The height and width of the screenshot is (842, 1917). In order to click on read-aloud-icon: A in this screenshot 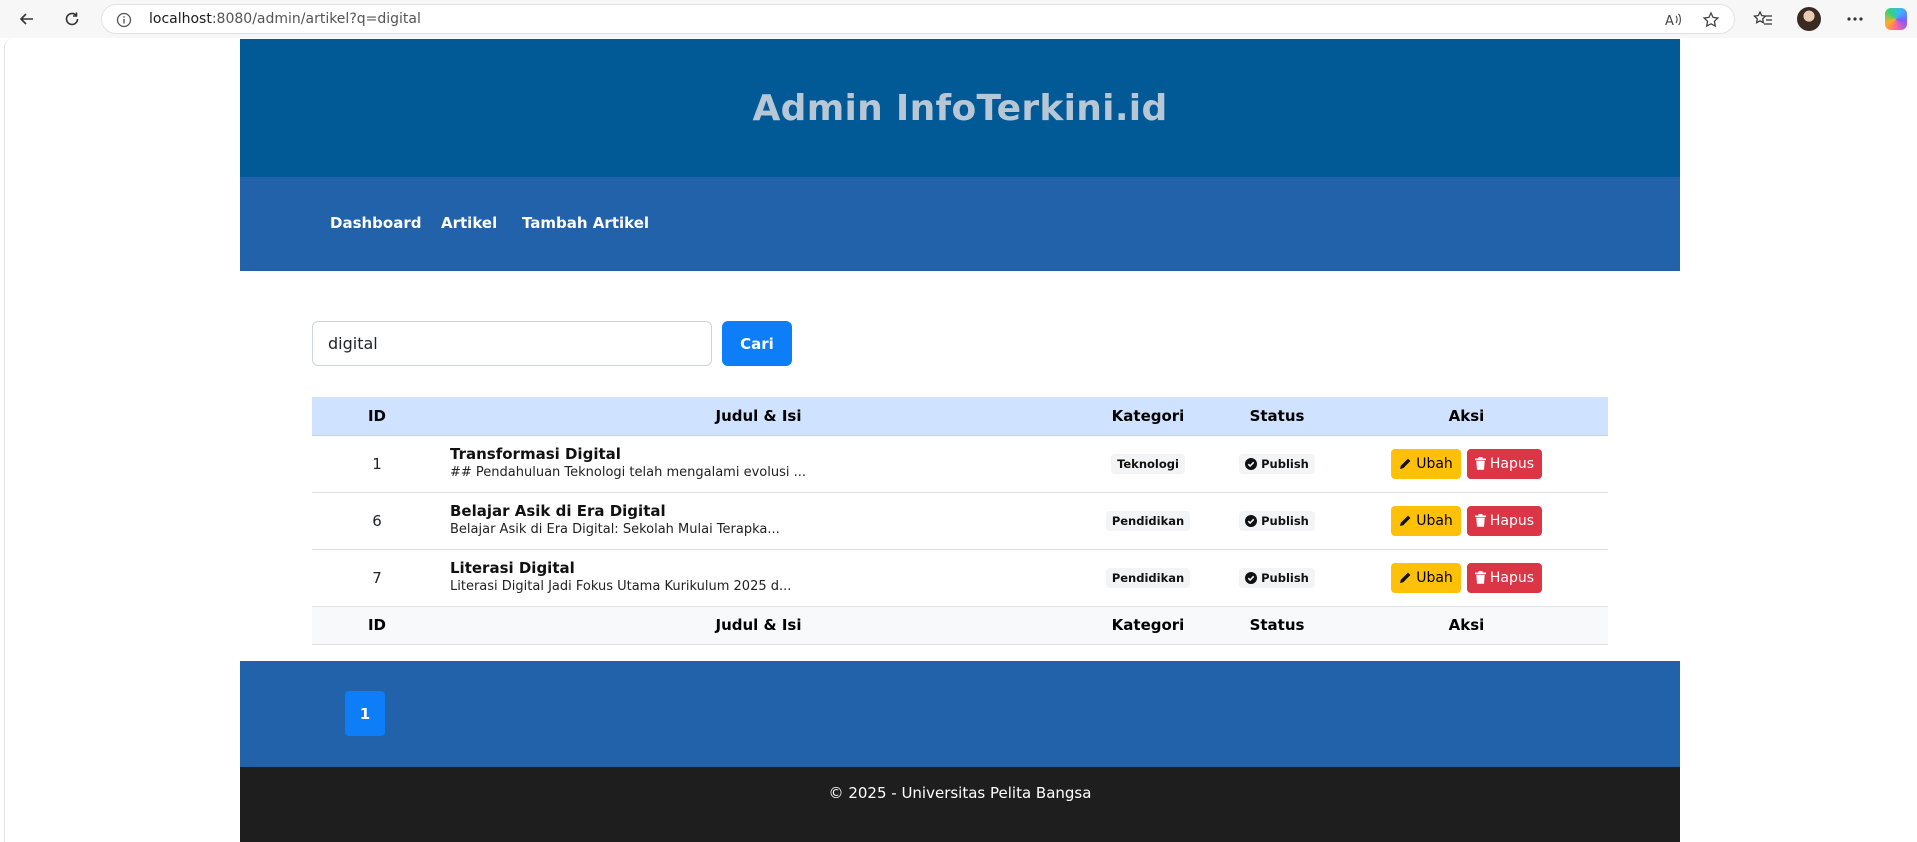, I will do `click(1673, 20)`.